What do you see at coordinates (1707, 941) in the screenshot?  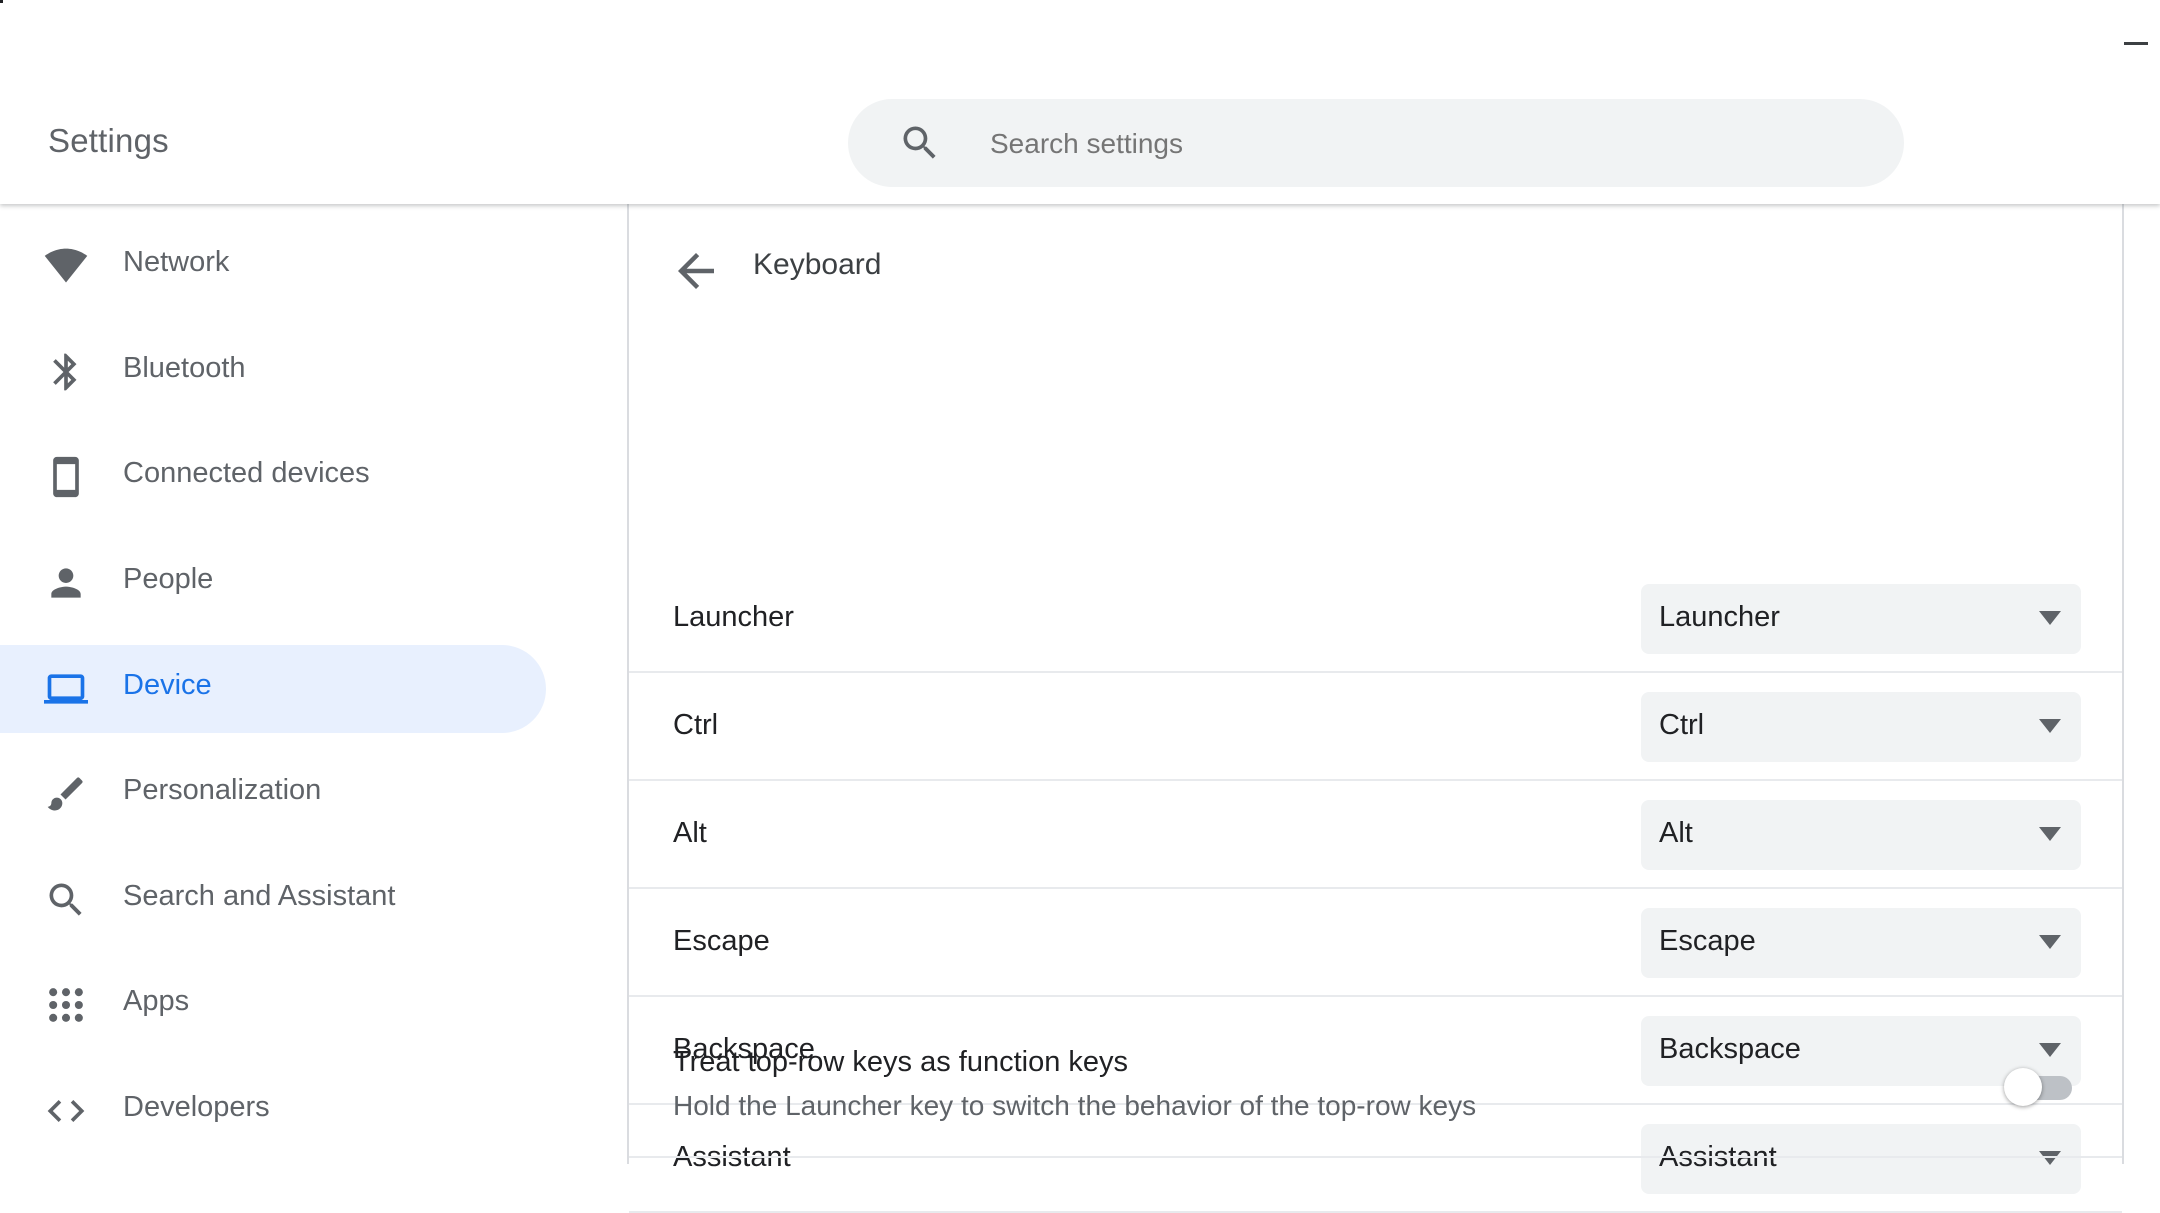 I see `select-value: Escape` at bounding box center [1707, 941].